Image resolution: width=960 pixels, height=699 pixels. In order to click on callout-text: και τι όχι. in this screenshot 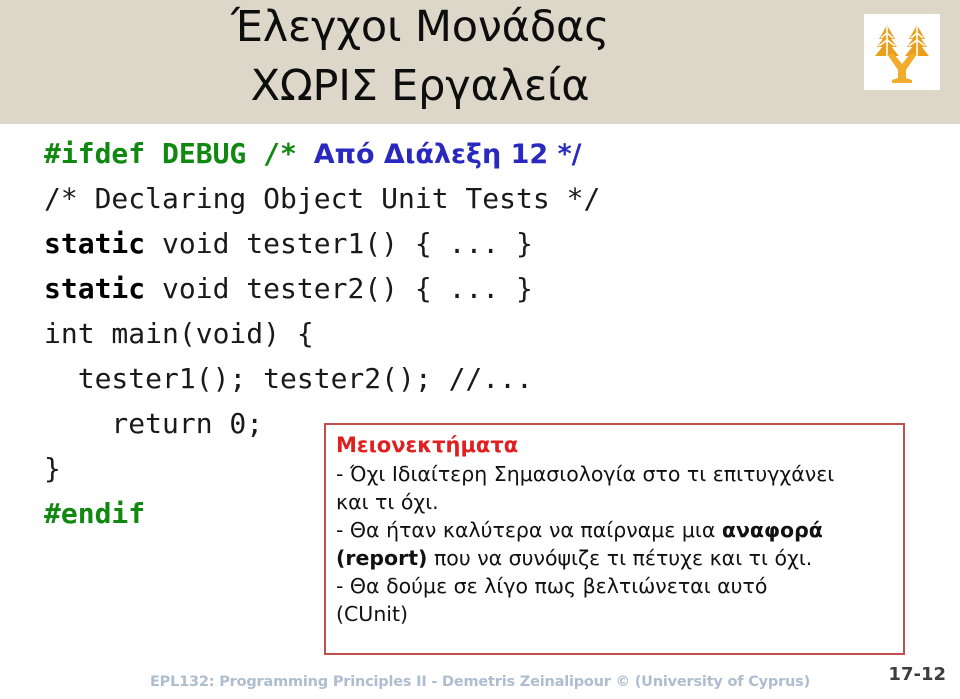, I will do `click(387, 502)`.